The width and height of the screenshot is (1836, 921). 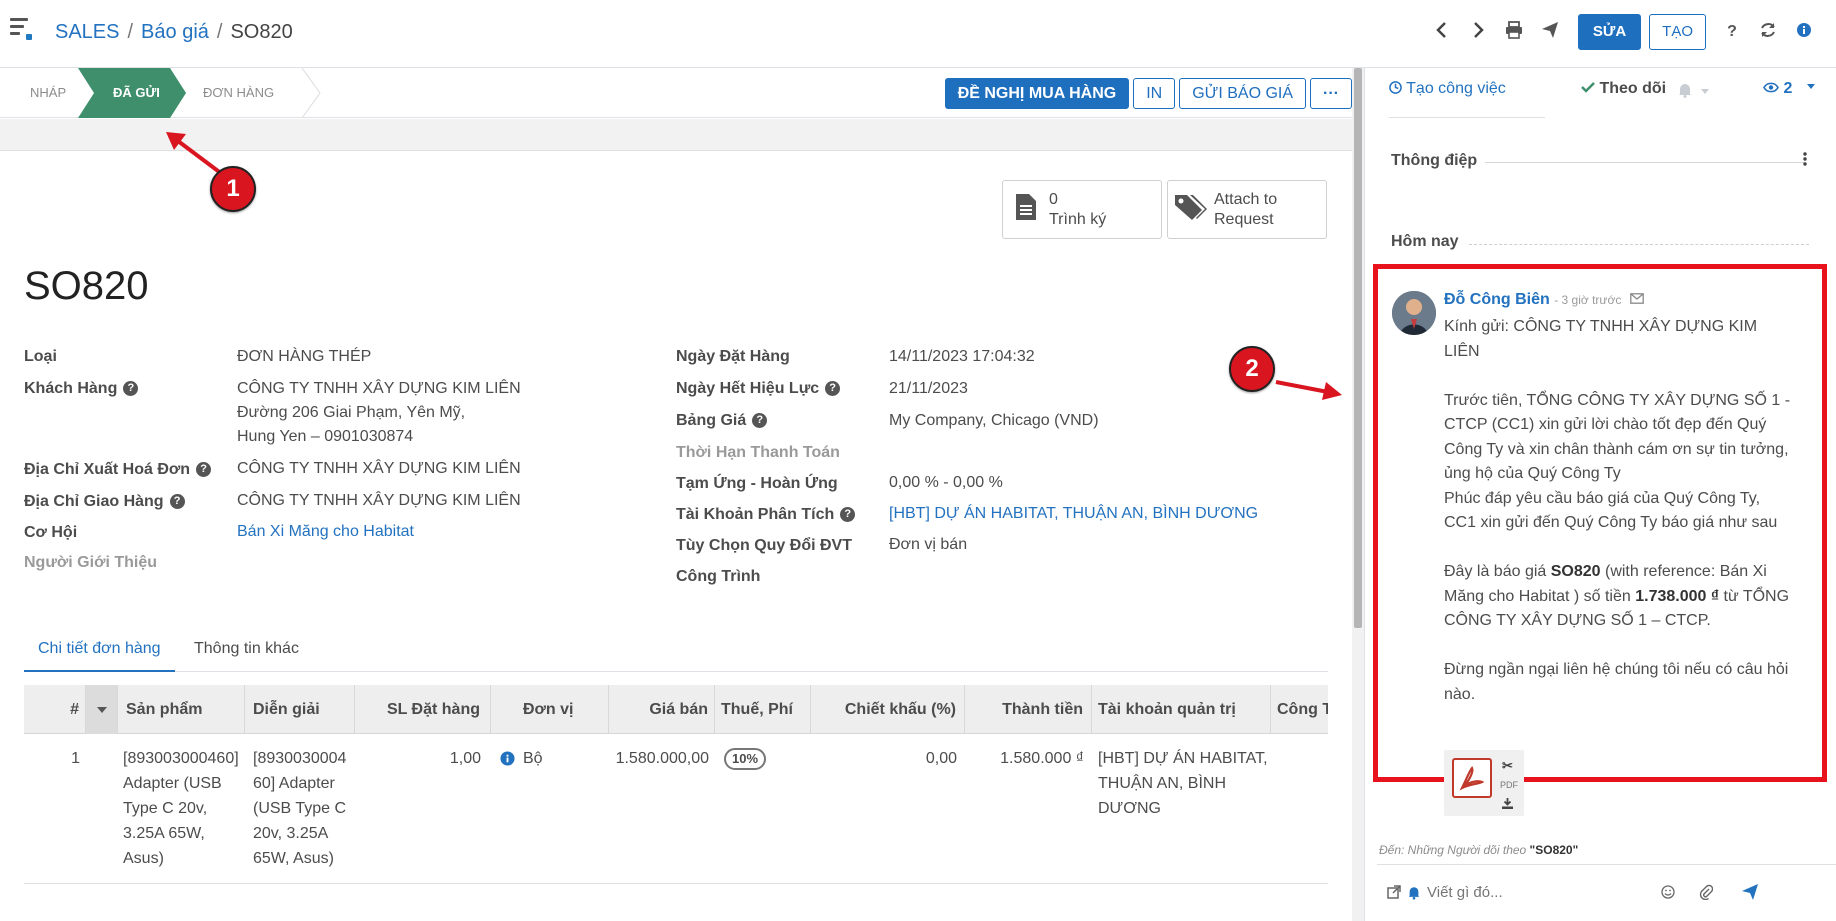 I want to click on breadcrumb-sales: SALES, so click(x=87, y=32).